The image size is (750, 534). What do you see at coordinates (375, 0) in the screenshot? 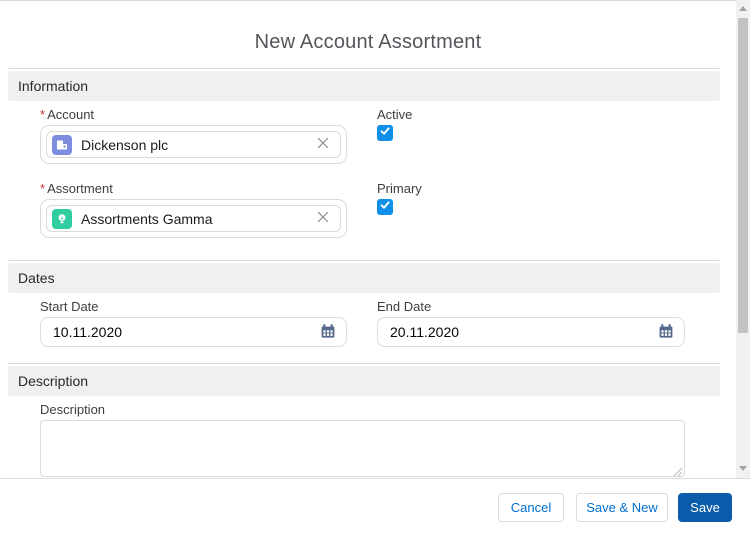
I see `modal-top-border` at bounding box center [375, 0].